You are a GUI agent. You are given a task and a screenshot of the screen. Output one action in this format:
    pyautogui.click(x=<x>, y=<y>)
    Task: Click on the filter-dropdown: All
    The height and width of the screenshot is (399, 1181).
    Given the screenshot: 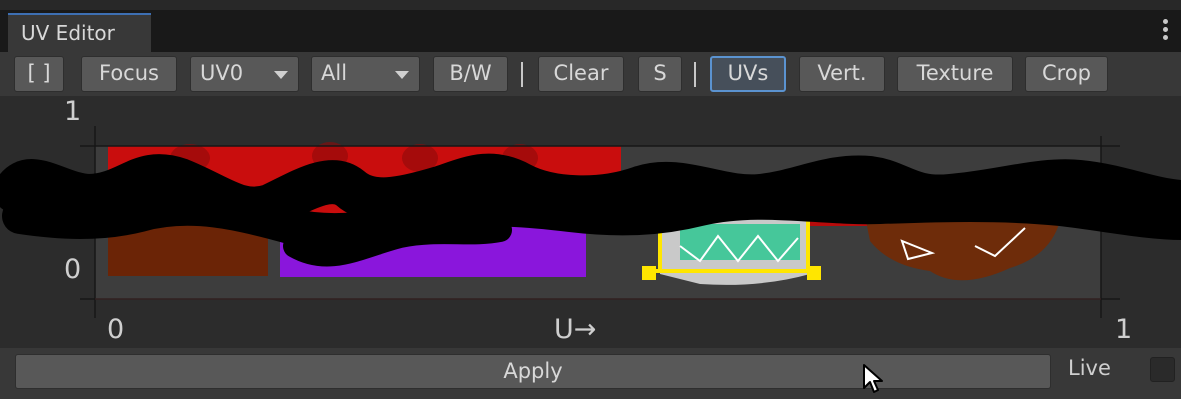 What is the action you would take?
    pyautogui.click(x=365, y=74)
    